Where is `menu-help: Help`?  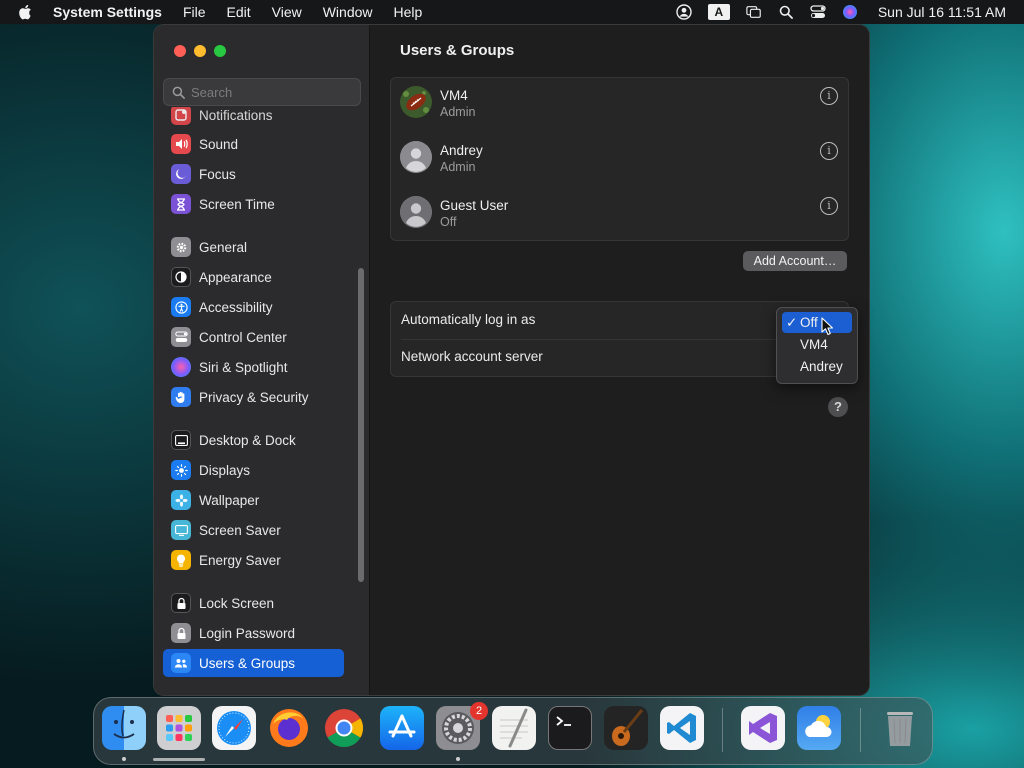 menu-help: Help is located at coordinates (408, 12).